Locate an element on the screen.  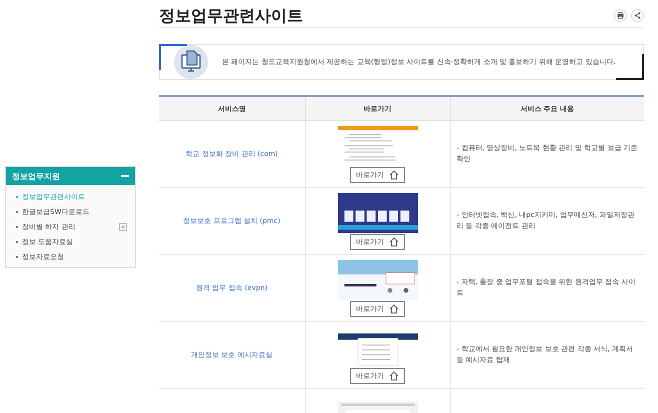
page-title: 정보업무관련사이트 is located at coordinates (231, 16).